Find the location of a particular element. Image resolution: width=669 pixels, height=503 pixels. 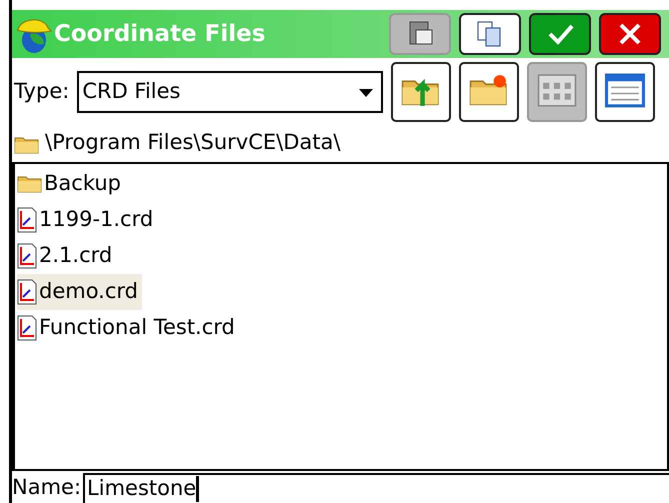

ok-button is located at coordinates (560, 34).